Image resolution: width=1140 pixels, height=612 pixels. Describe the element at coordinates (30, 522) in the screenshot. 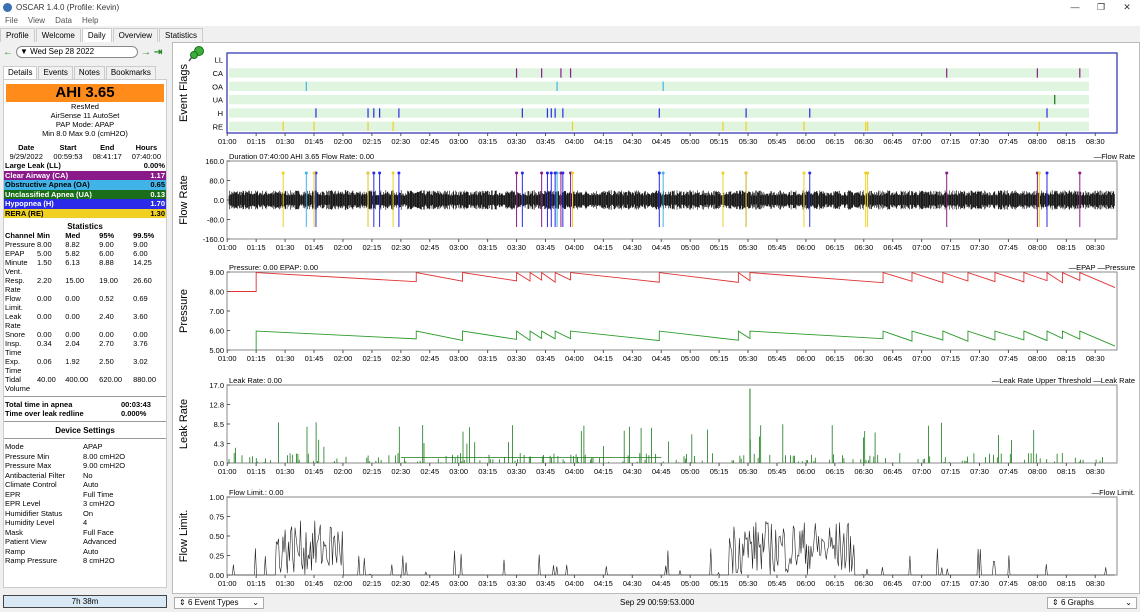

I see `setting-label: Humidity Level` at that location.